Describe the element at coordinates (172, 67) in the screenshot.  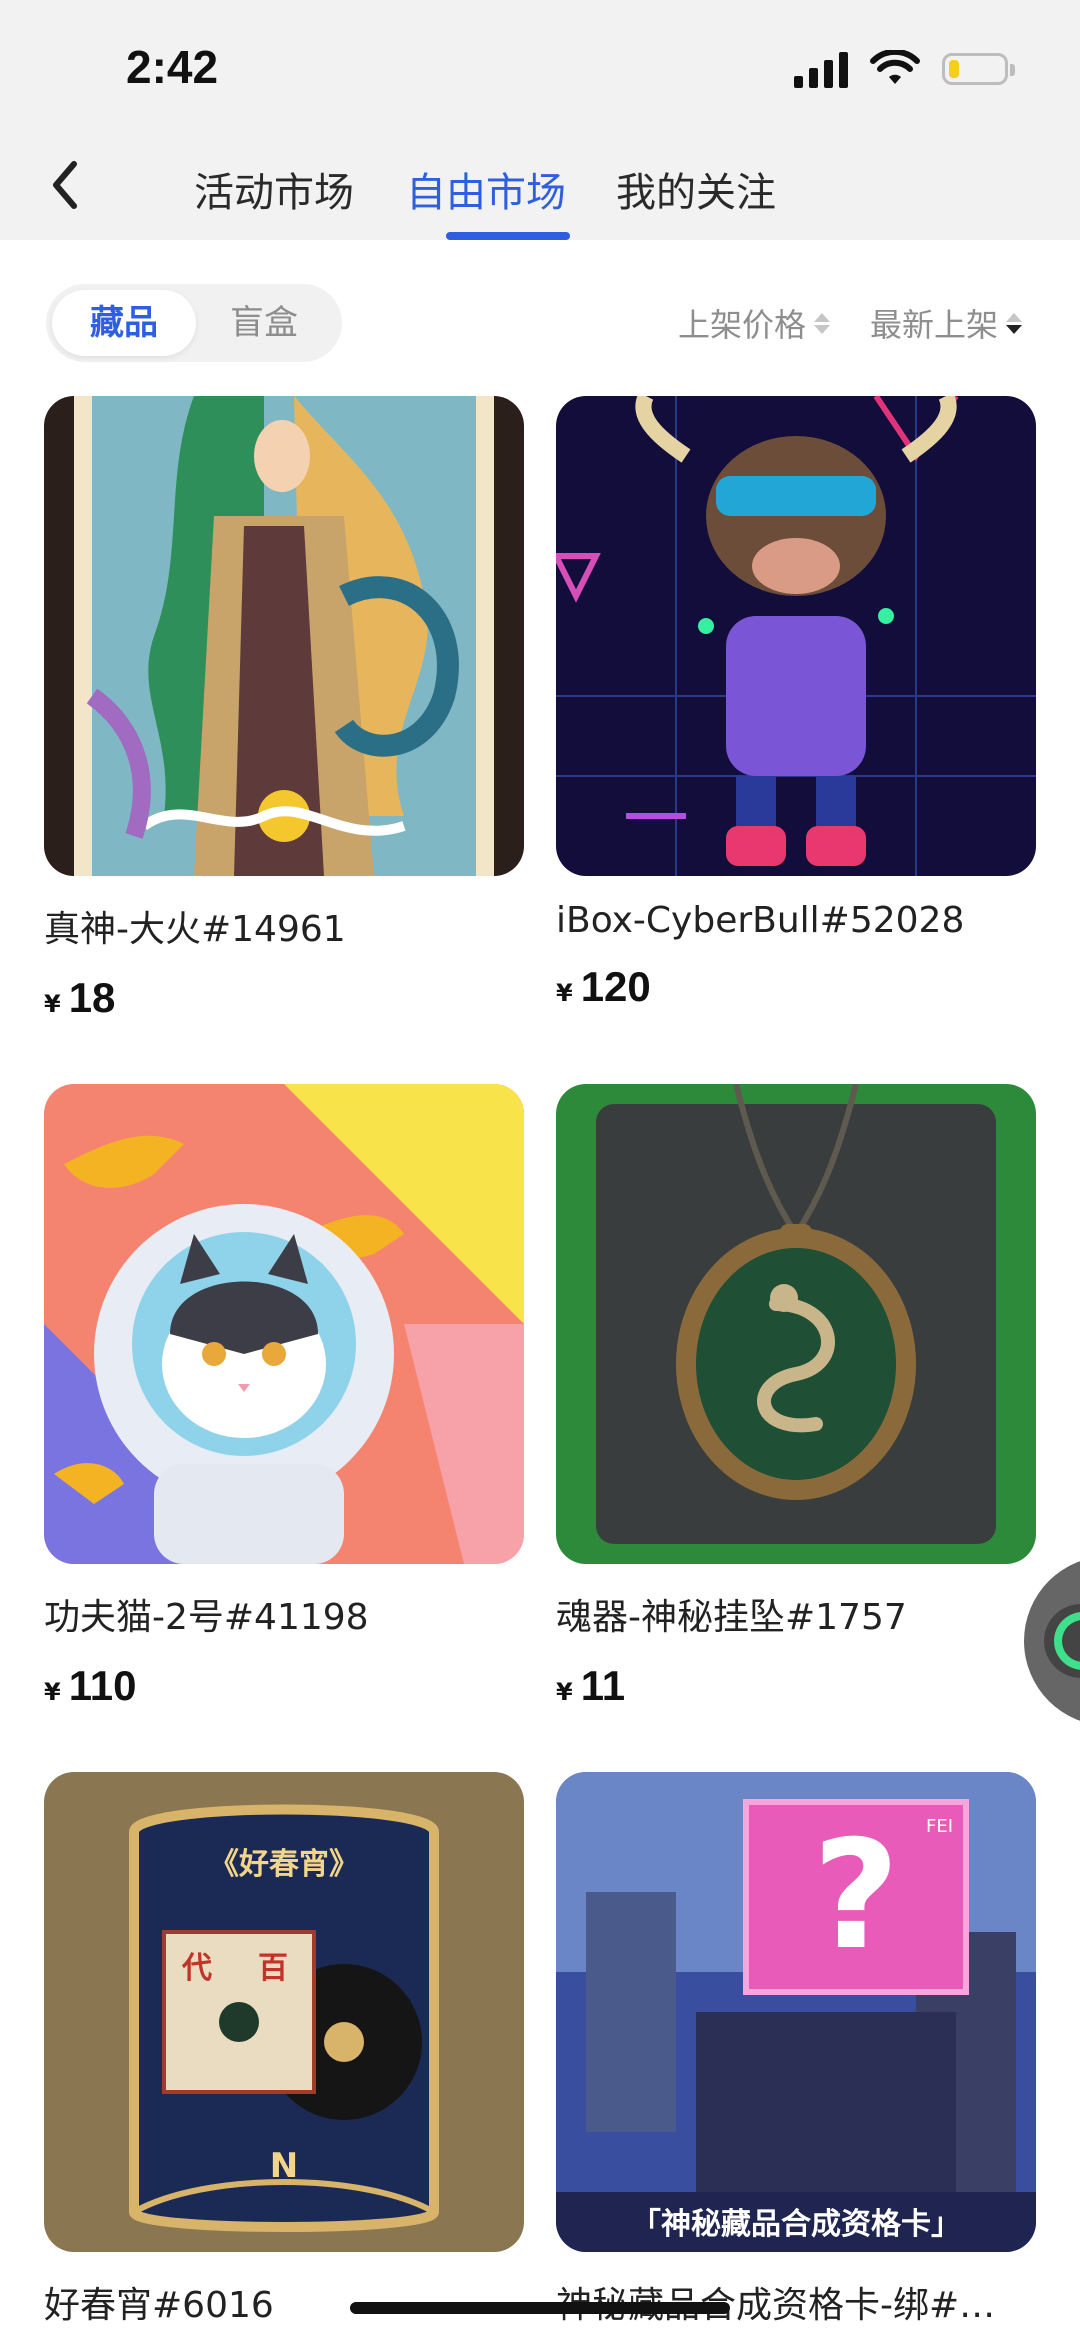
I see `status-time: 2:42` at that location.